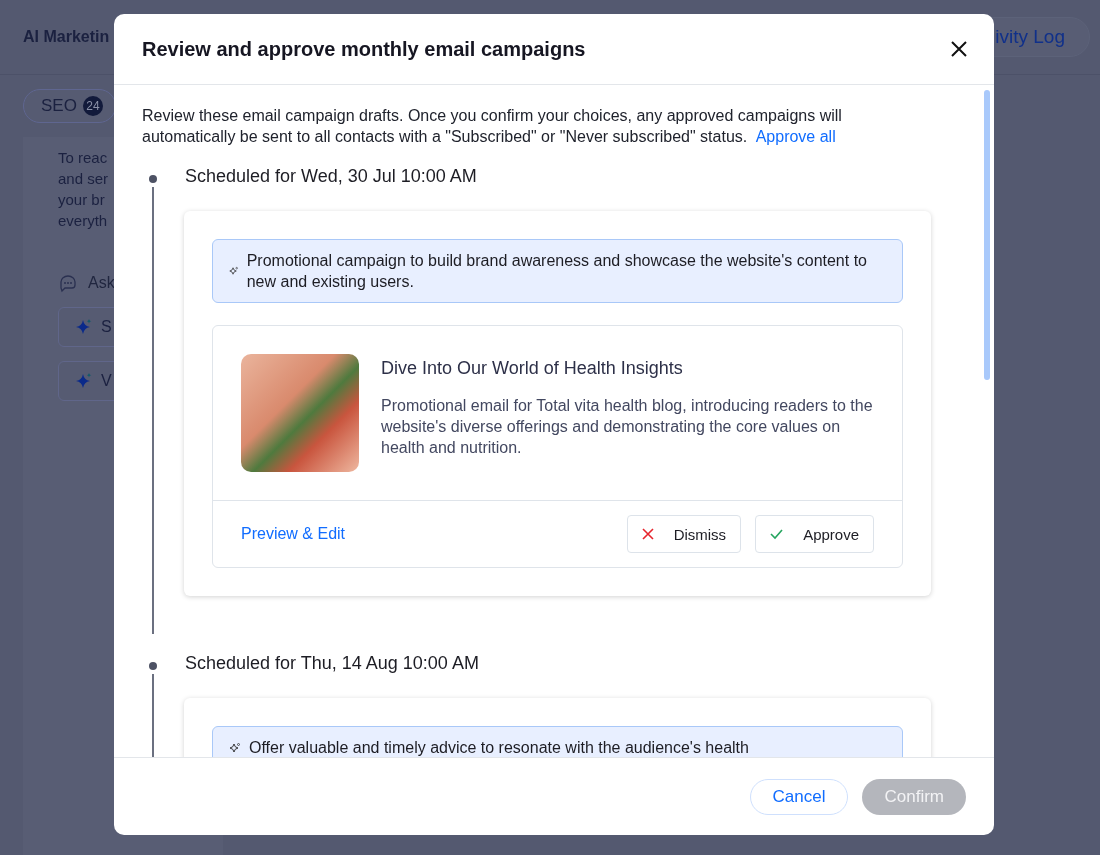 This screenshot has height=855, width=1100. Describe the element at coordinates (83, 179) in the screenshot. I see `panel-text: and ser` at that location.